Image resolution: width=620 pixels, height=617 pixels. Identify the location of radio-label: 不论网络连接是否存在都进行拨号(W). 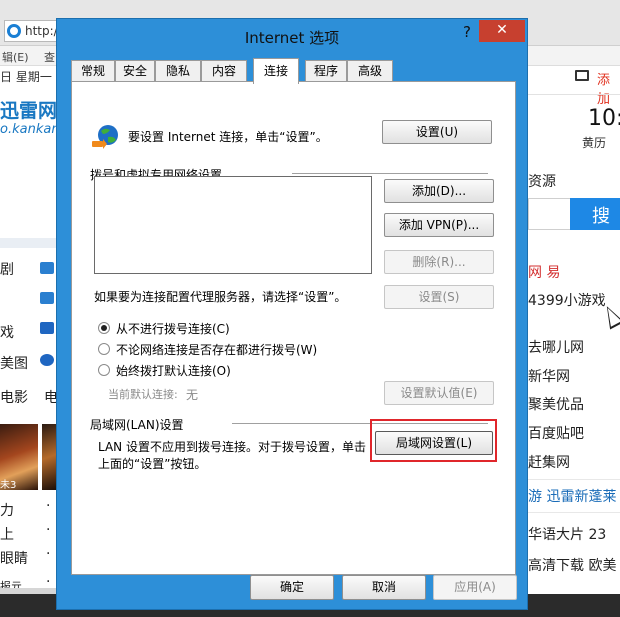
(217, 350).